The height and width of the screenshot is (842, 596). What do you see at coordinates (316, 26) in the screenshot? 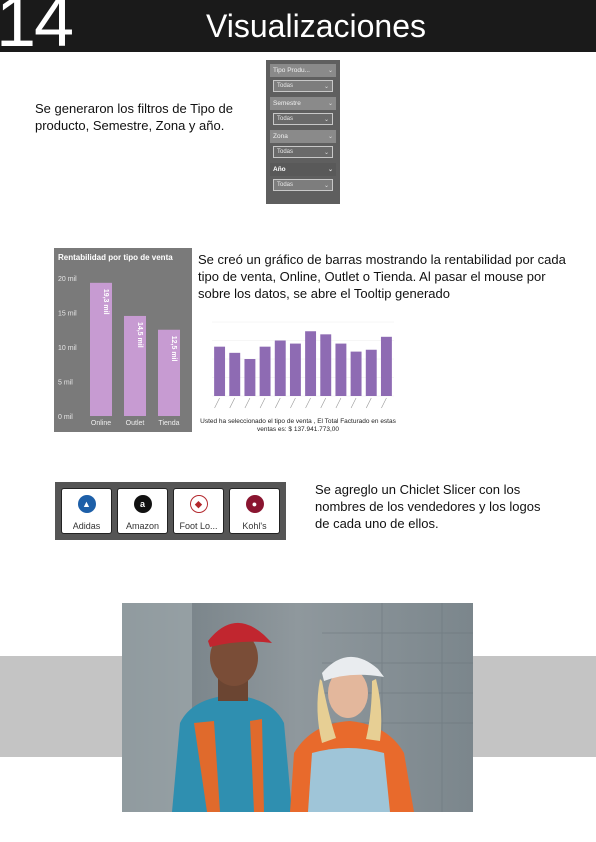
I see `page-title: Visualizaciones` at bounding box center [316, 26].